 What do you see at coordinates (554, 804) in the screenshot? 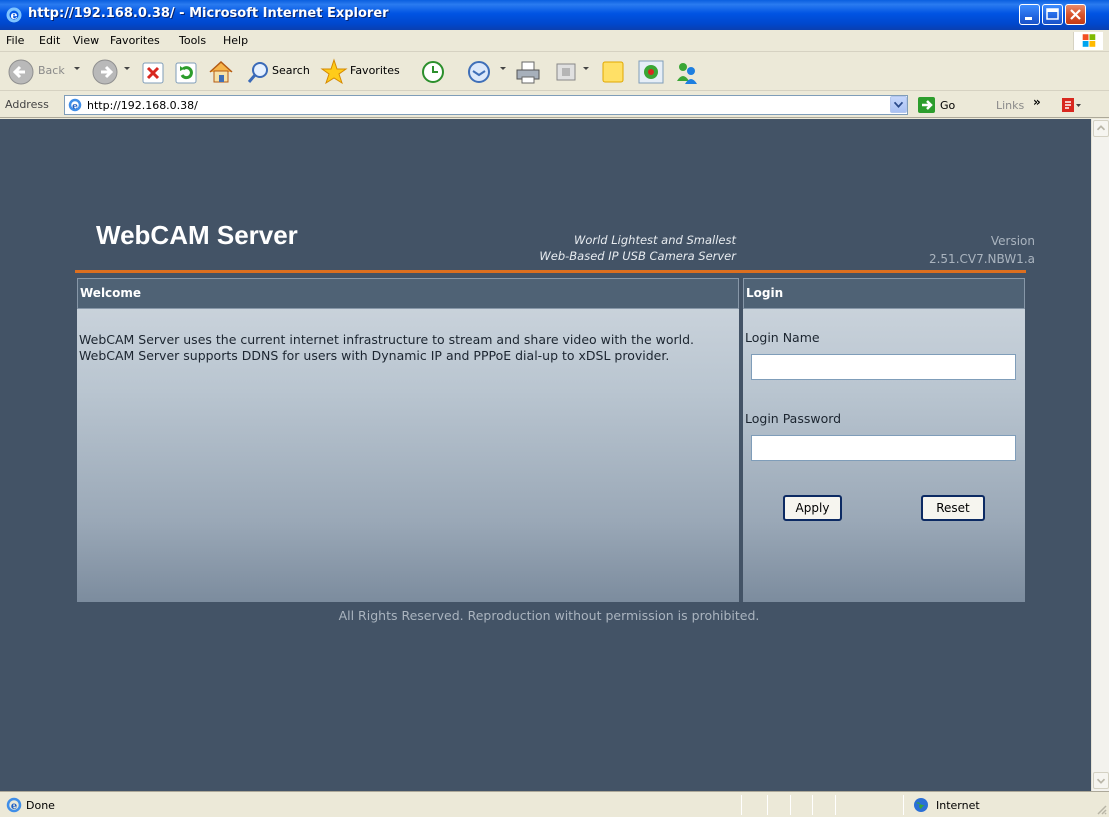
I see `status-bar: e Done Internet` at bounding box center [554, 804].